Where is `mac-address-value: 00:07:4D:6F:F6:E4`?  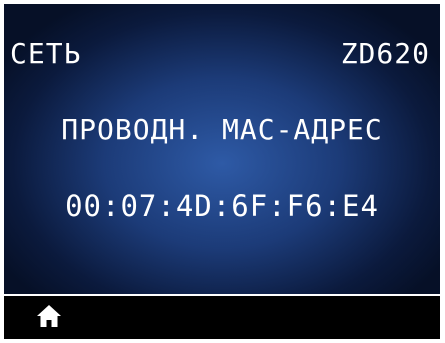
mac-address-value: 00:07:4D:6F:F6:E4 is located at coordinates (222, 206).